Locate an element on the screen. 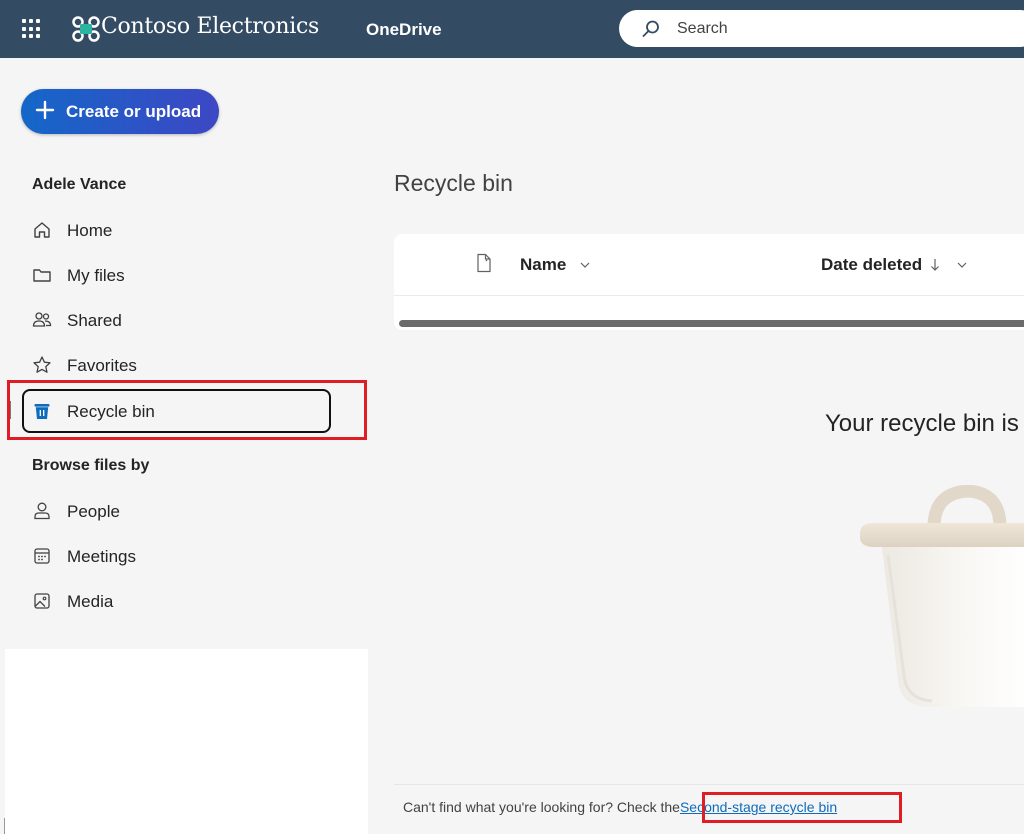 The width and height of the screenshot is (1024, 834). column-header-name: Name is located at coordinates (543, 265).